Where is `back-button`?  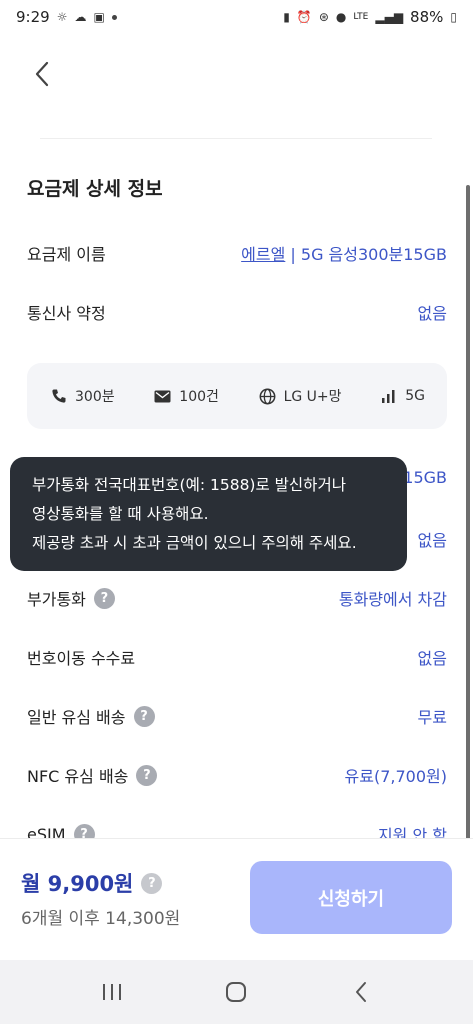 back-button is located at coordinates (42, 74).